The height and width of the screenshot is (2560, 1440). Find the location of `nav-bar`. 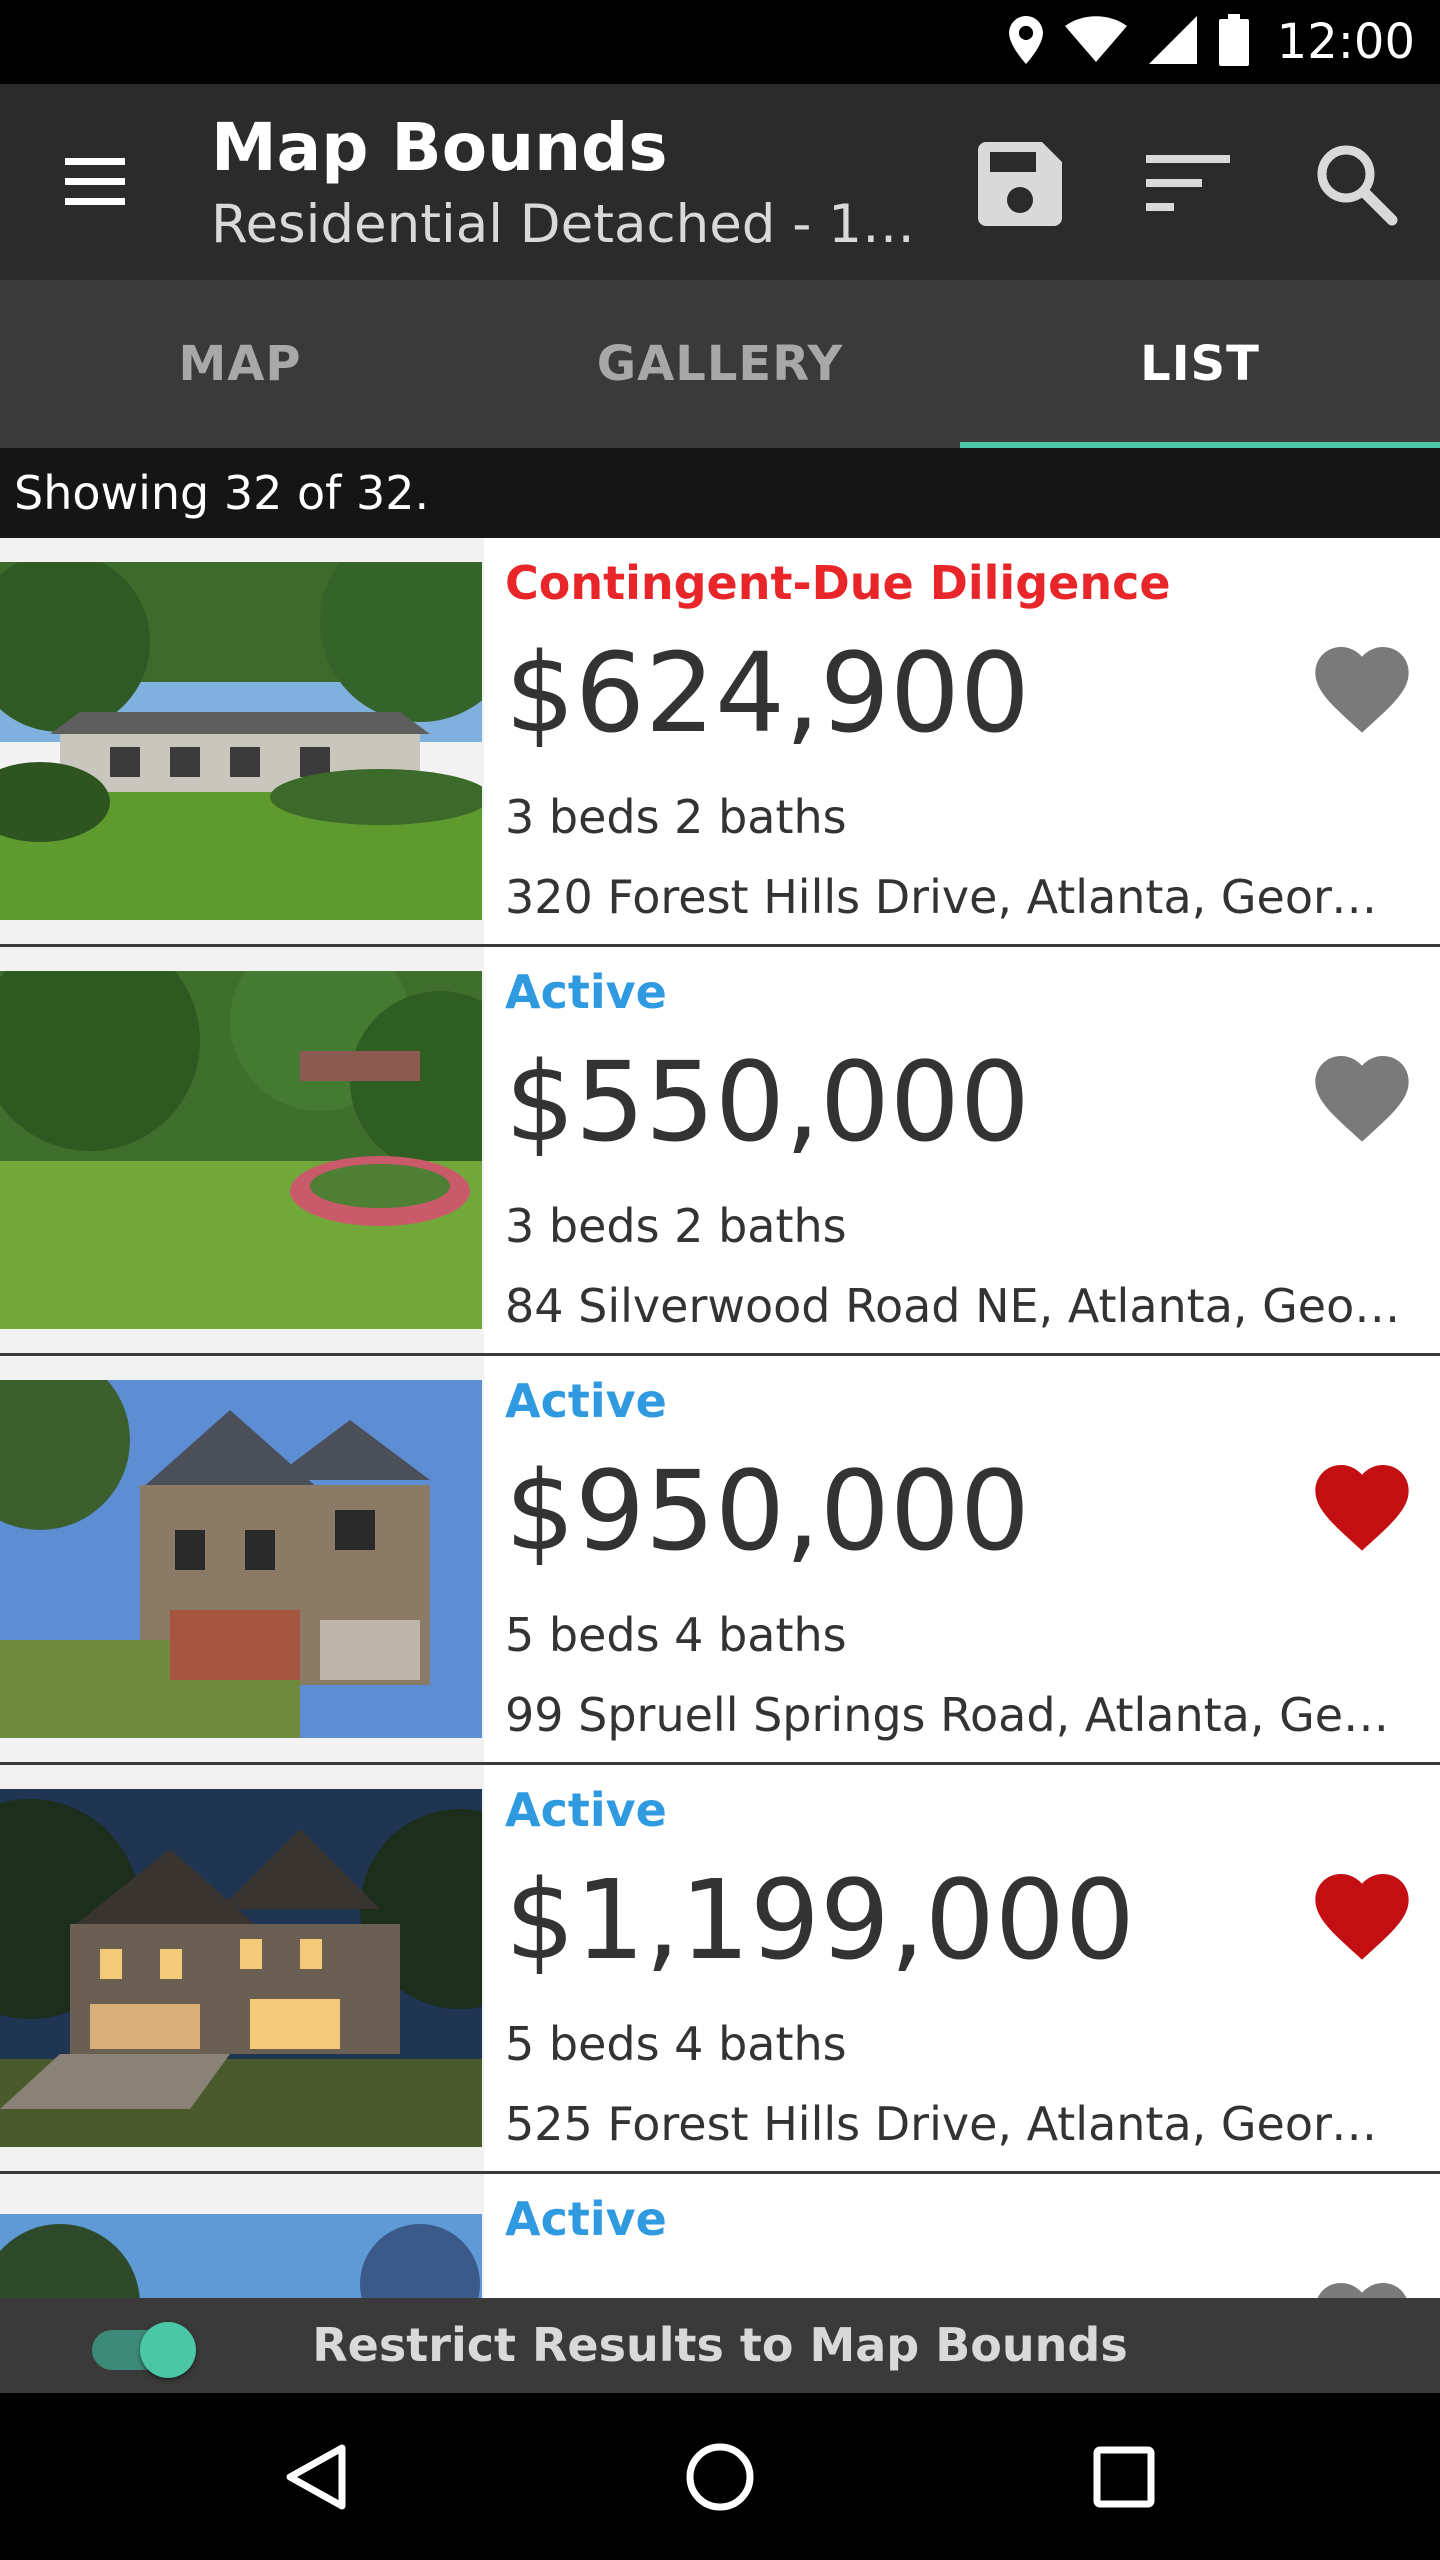

nav-bar is located at coordinates (720, 2476).